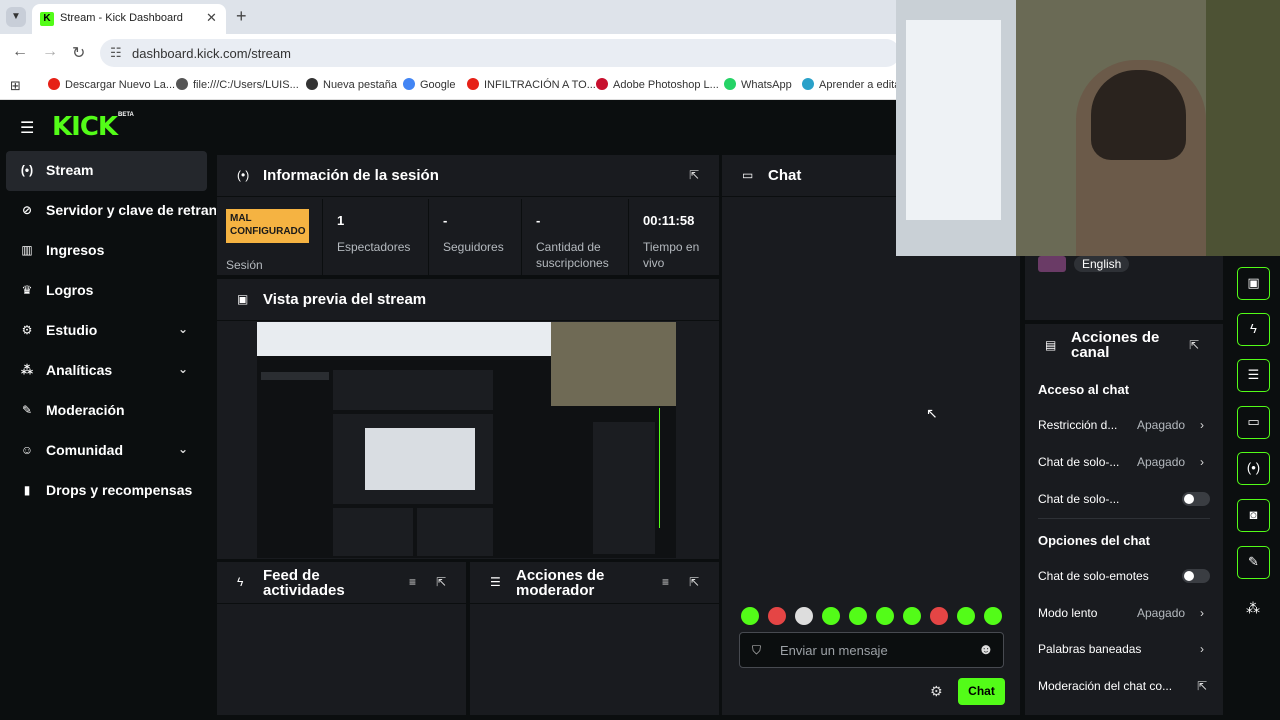 The height and width of the screenshot is (720, 1280). Describe the element at coordinates (85, 127) in the screenshot. I see `kick-logo: KICK` at that location.